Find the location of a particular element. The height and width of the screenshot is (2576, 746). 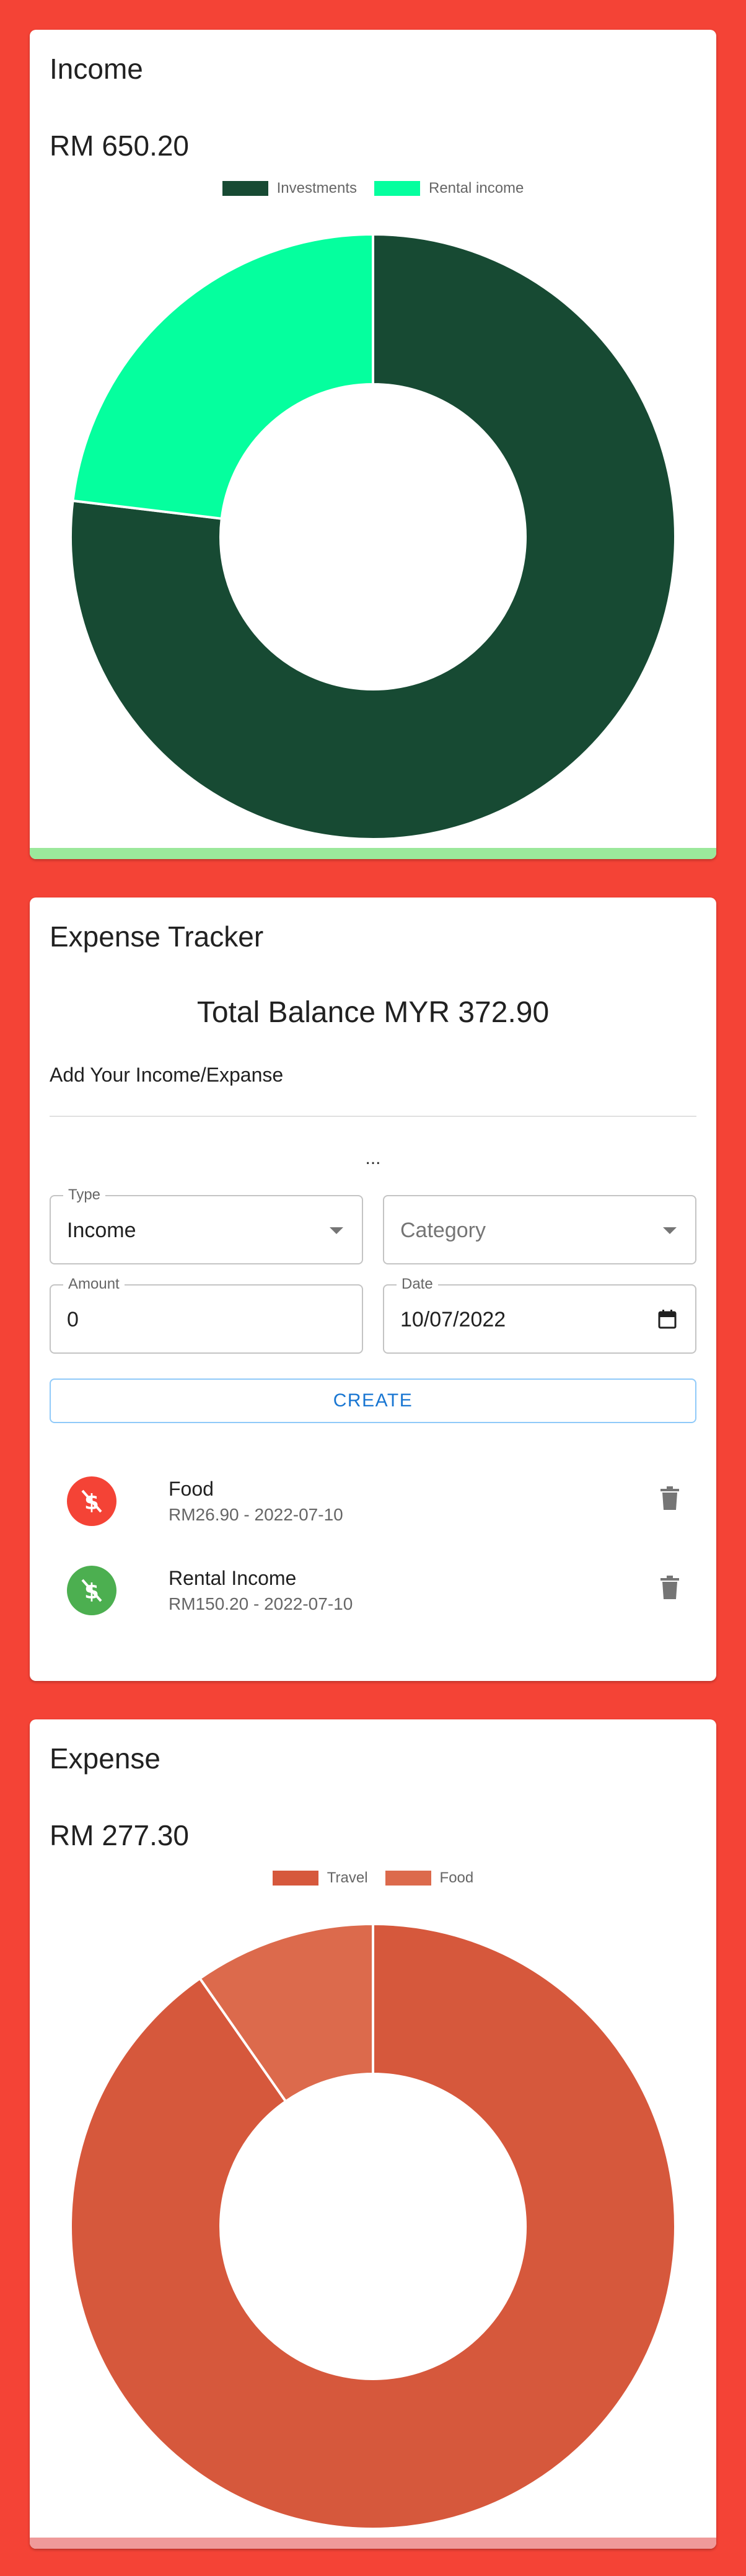

legend-label: Travel is located at coordinates (347, 1877).